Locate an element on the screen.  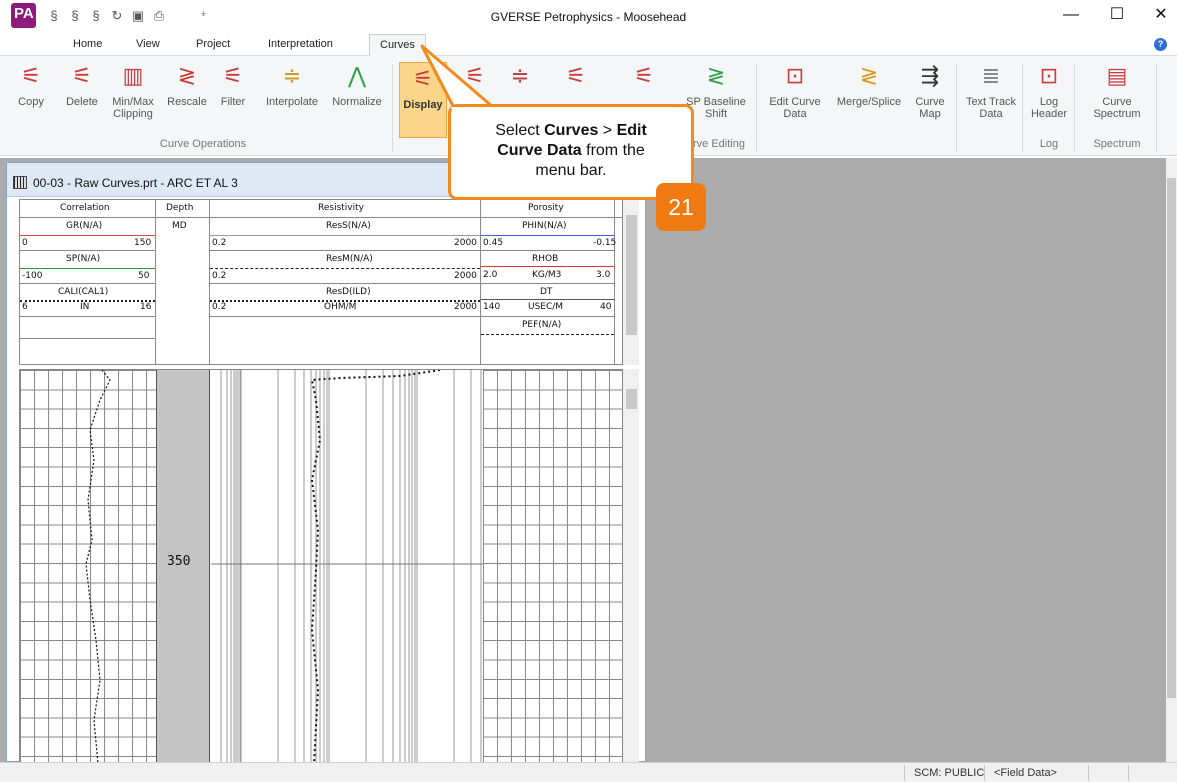
curve-ress-max: 2000 is located at coordinates (465, 243).